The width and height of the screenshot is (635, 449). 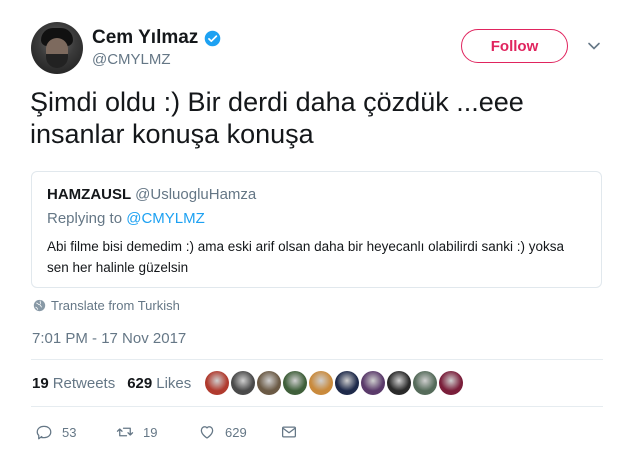 I want to click on retweets-count: 19, so click(x=40, y=383).